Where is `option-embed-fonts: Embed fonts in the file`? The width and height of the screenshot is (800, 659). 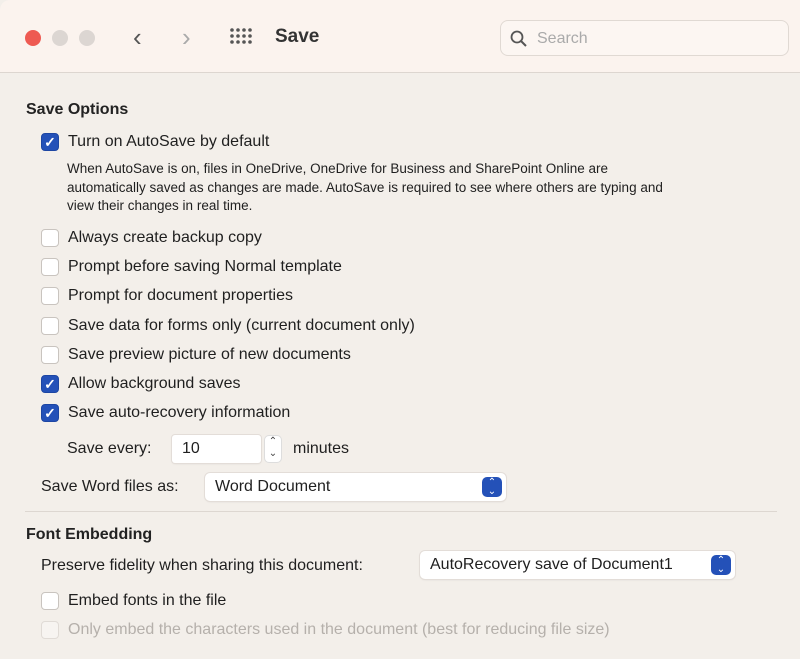
option-embed-fonts: Embed fonts in the file is located at coordinates (133, 601).